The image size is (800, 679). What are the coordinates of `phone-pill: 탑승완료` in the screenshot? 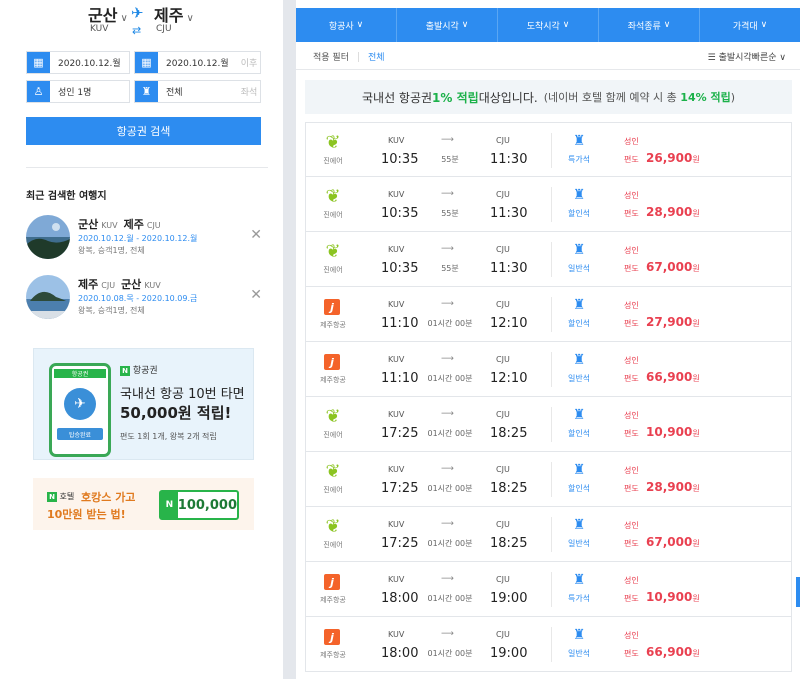 It's located at (80, 434).